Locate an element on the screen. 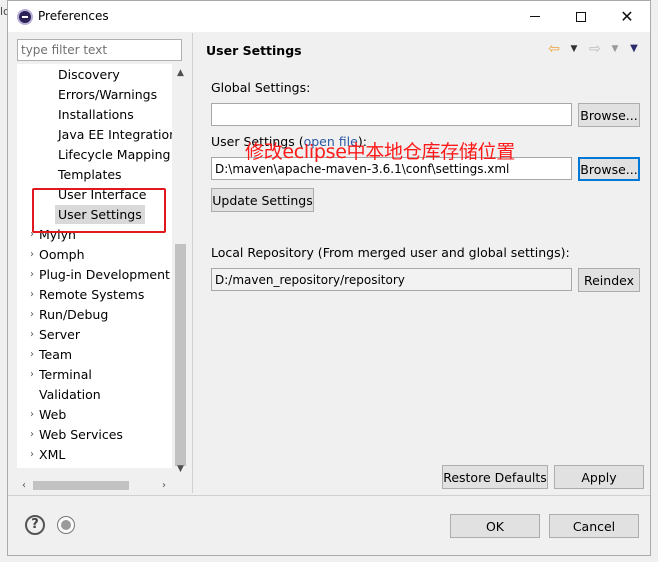 Image resolution: width=658 pixels, height=562 pixels. tree-item-remote-systems: Remote Systems is located at coordinates (91, 294).